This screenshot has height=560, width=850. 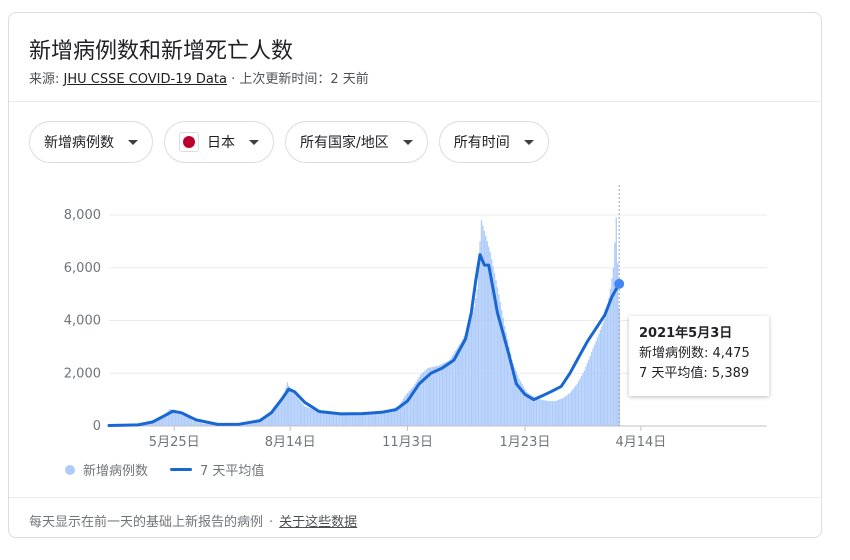 What do you see at coordinates (525, 442) in the screenshot?
I see `x-tick-label: 1月23日` at bounding box center [525, 442].